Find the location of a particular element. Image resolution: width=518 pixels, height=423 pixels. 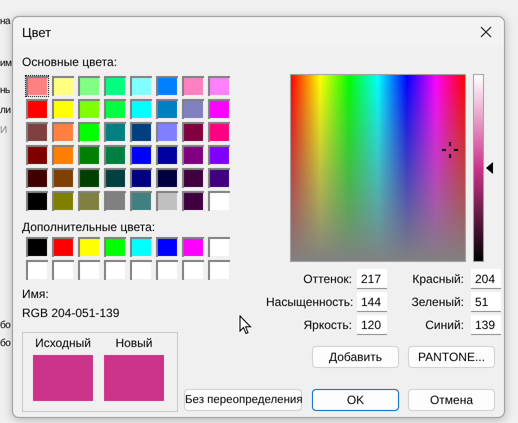

dialog-button: Добавить is located at coordinates (355, 357).